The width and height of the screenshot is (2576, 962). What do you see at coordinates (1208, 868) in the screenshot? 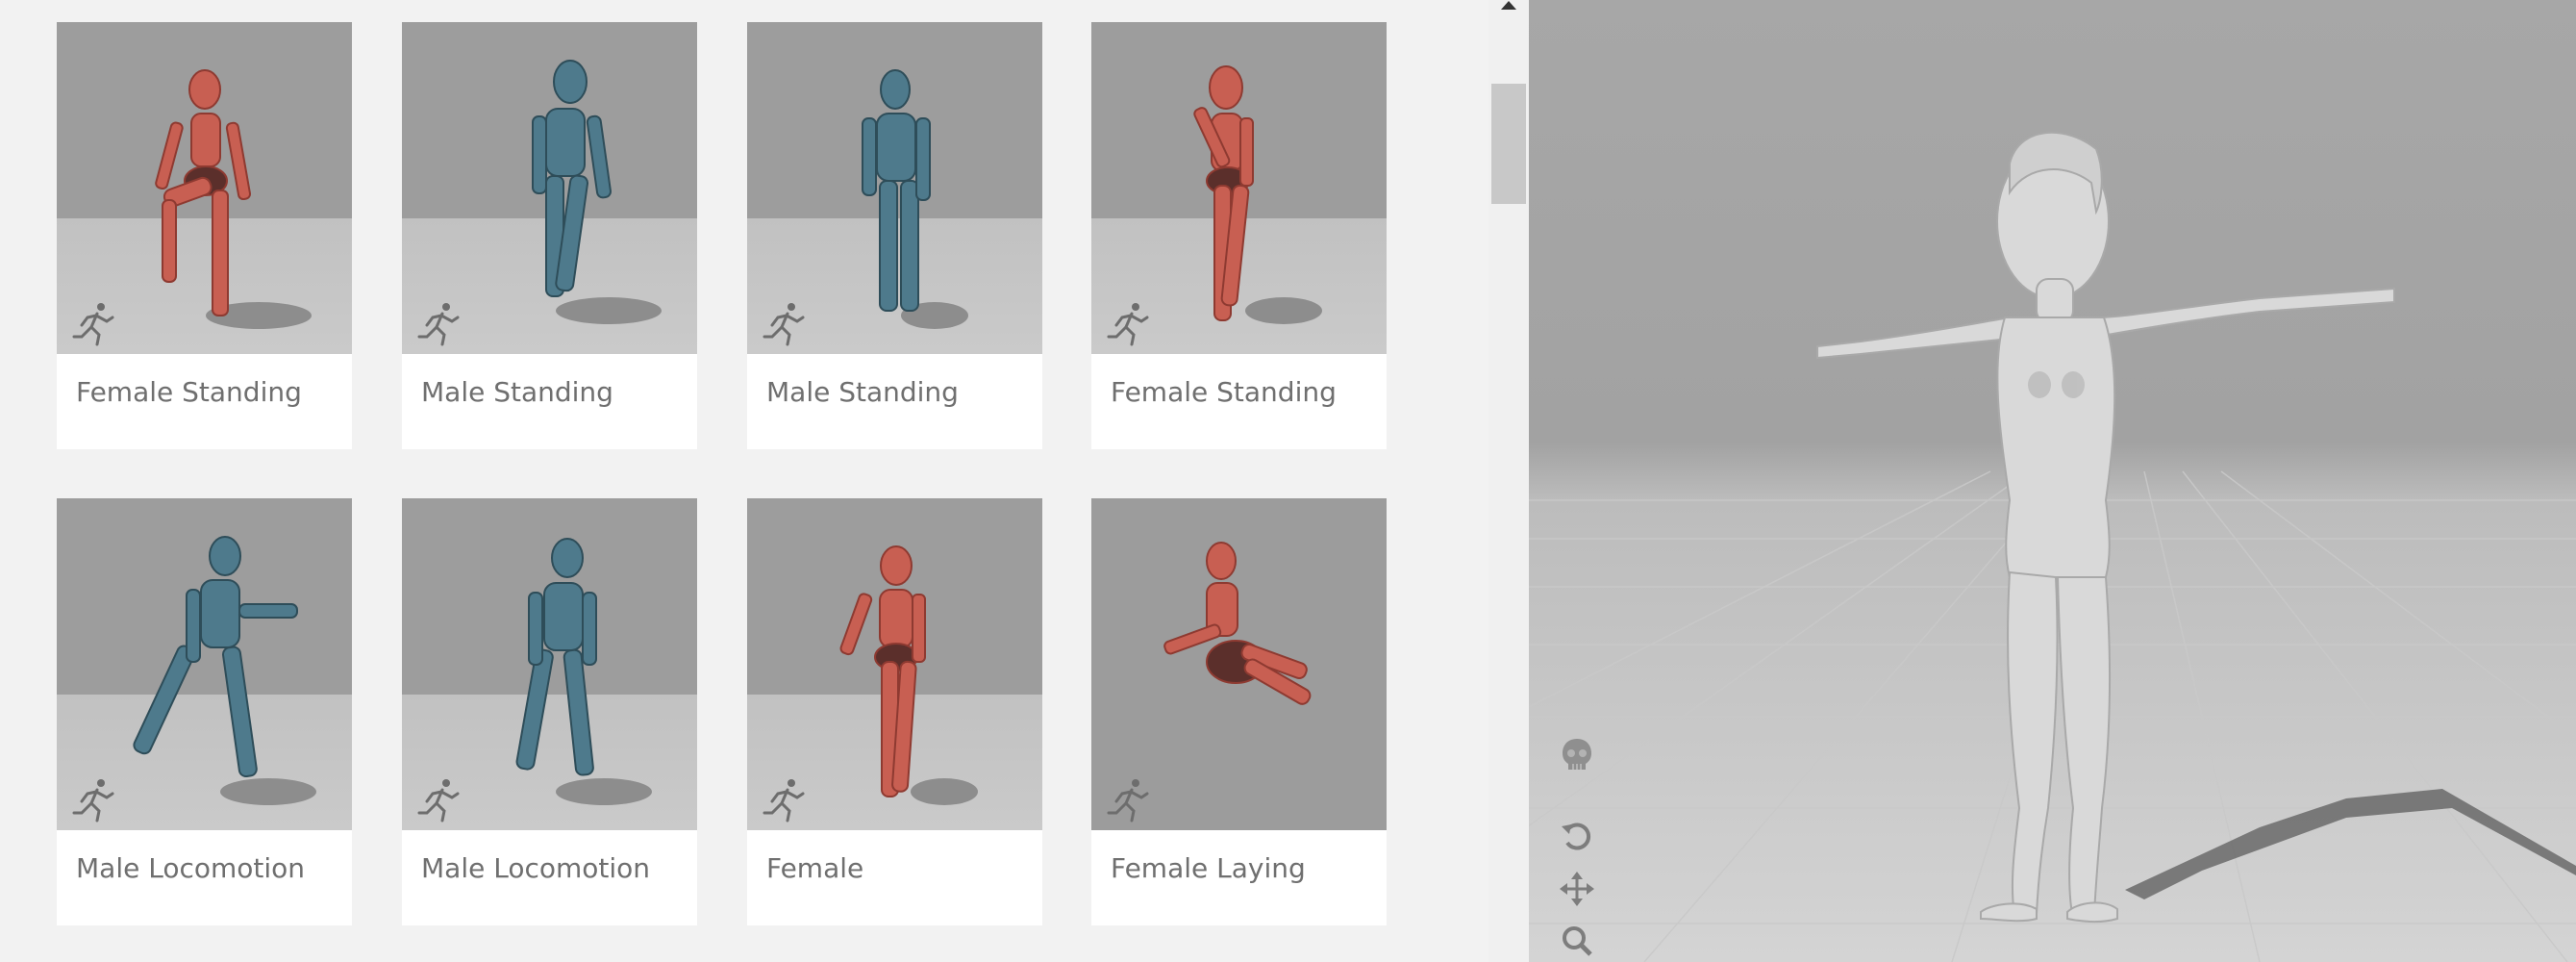
I see `animation-title: Female Laying` at bounding box center [1208, 868].